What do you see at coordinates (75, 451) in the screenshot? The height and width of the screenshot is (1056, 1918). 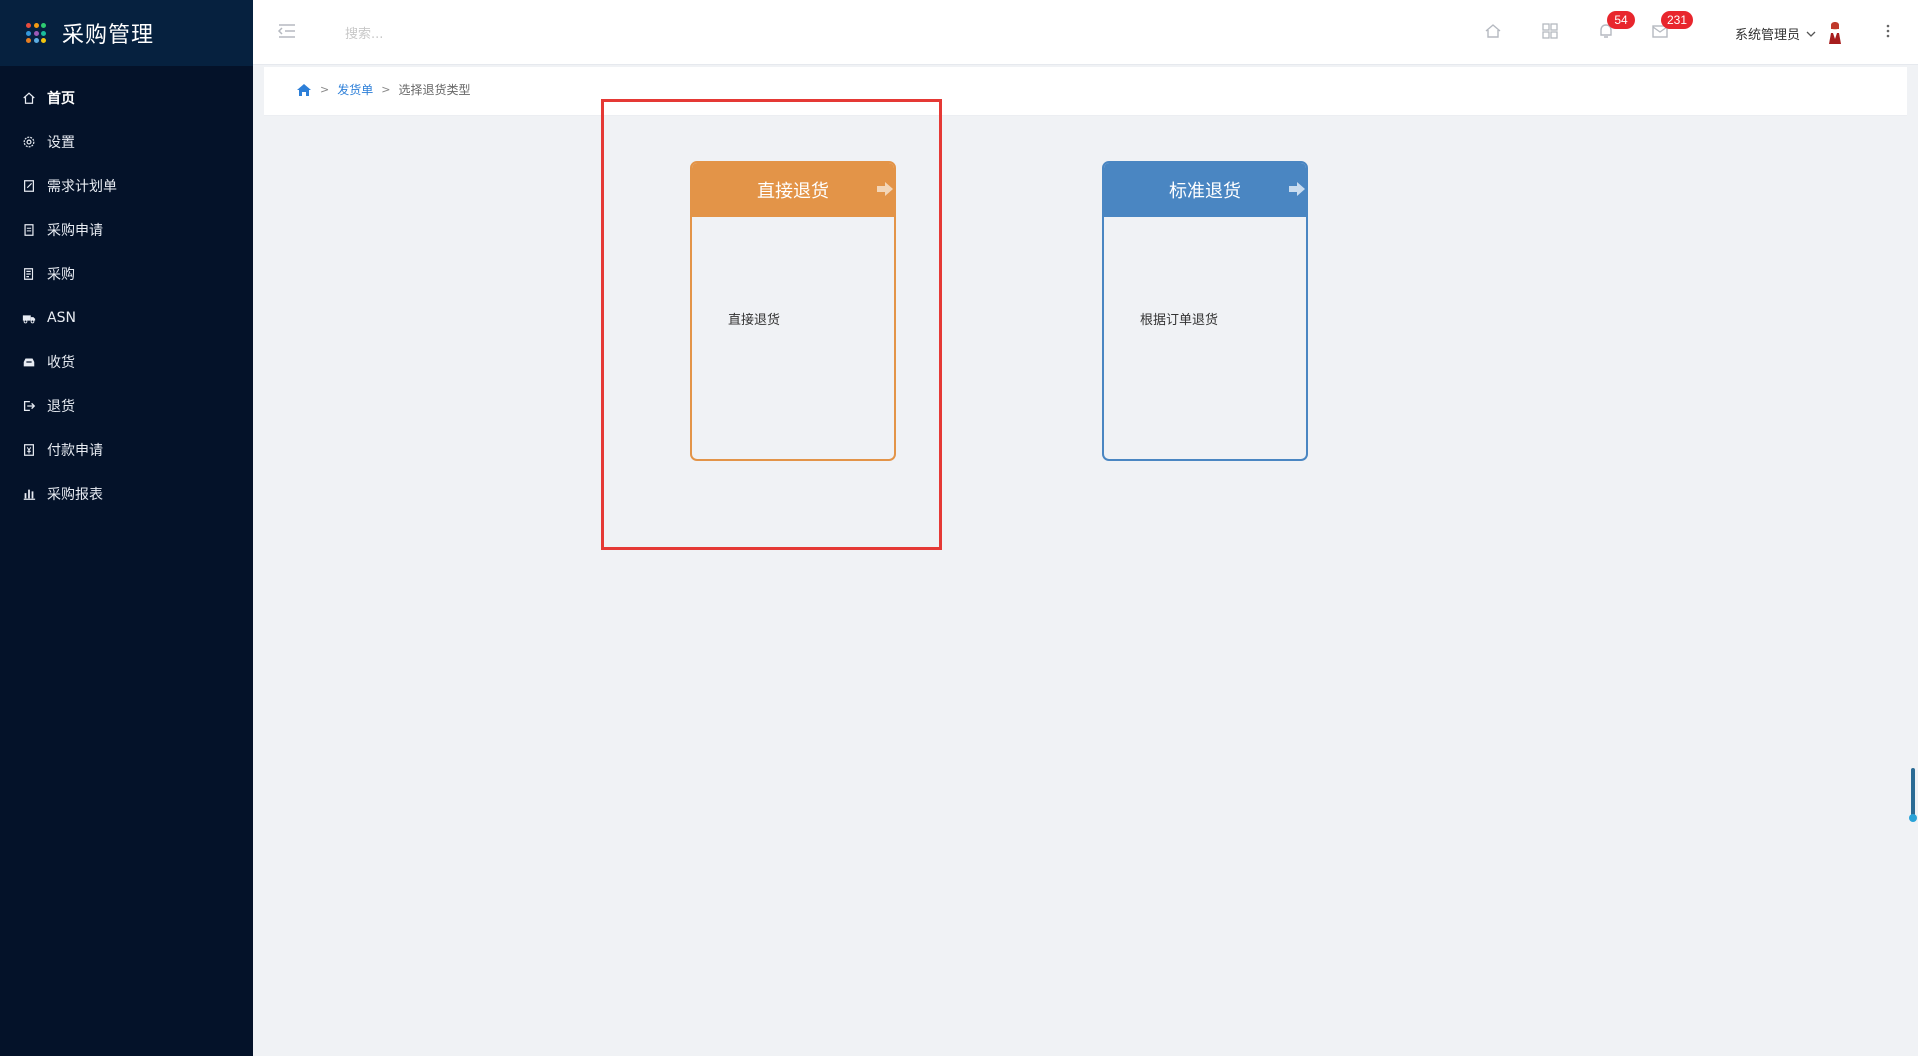 I see `sidebar-item-label: 付款申请` at bounding box center [75, 451].